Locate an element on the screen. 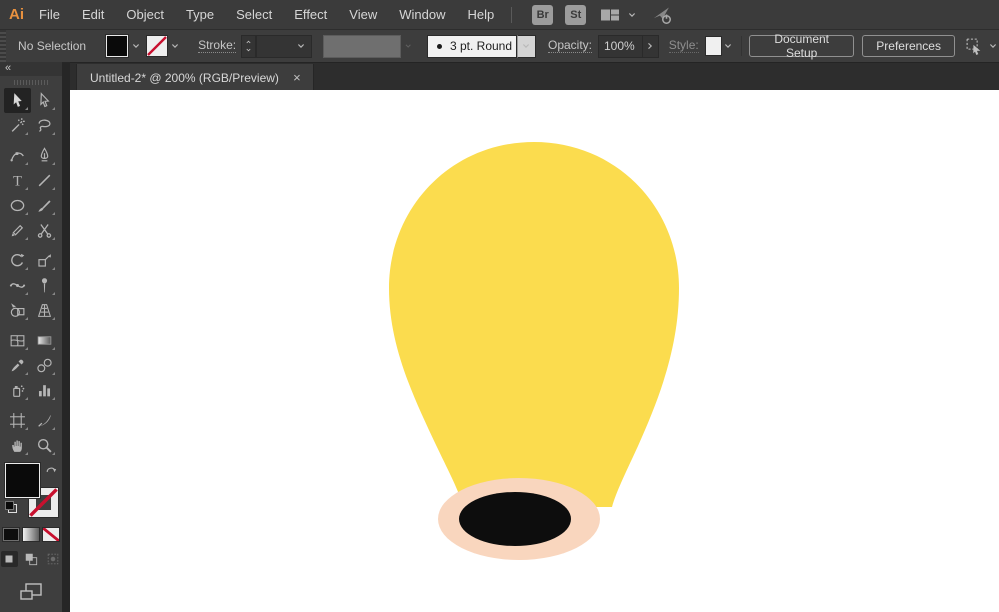 The width and height of the screenshot is (999, 612). hand-tool is located at coordinates (17, 445).